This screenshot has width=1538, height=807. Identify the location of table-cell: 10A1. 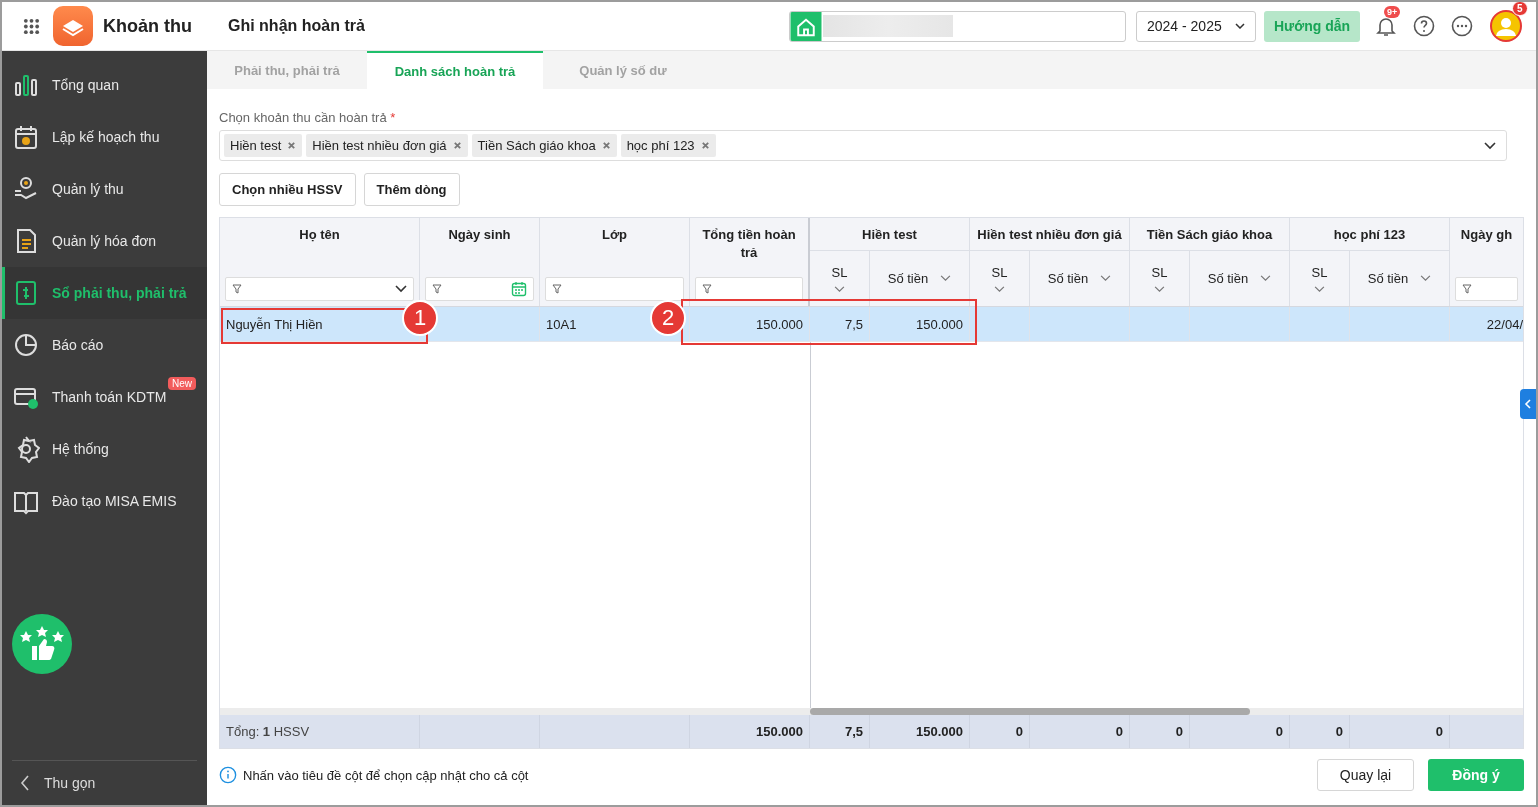
(561, 324).